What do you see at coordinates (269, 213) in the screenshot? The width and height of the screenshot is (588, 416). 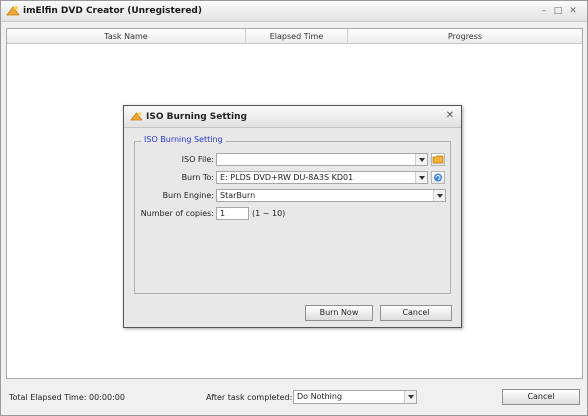 I see `copies-range-hint: (1 ~ 10)` at bounding box center [269, 213].